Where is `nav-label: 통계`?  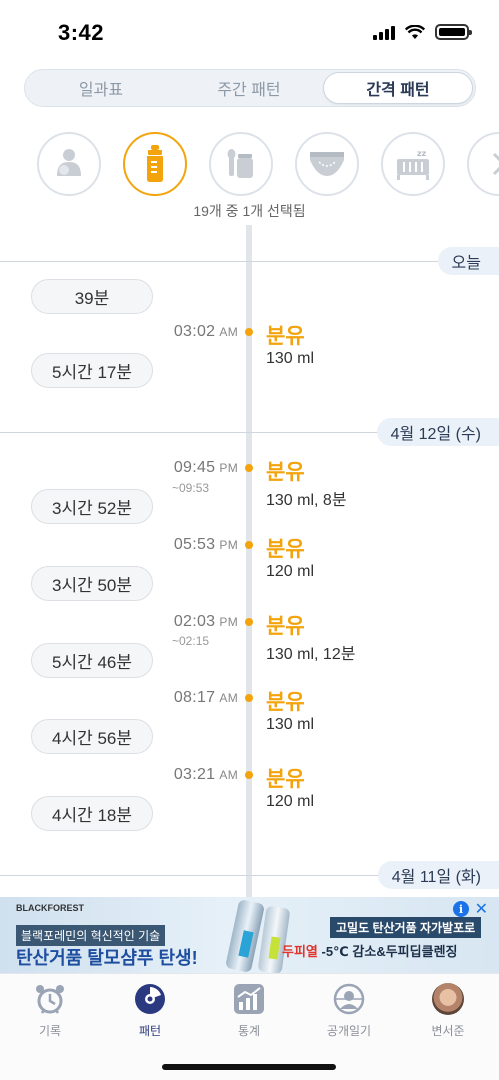
nav-label: 통계 is located at coordinates (249, 1031).